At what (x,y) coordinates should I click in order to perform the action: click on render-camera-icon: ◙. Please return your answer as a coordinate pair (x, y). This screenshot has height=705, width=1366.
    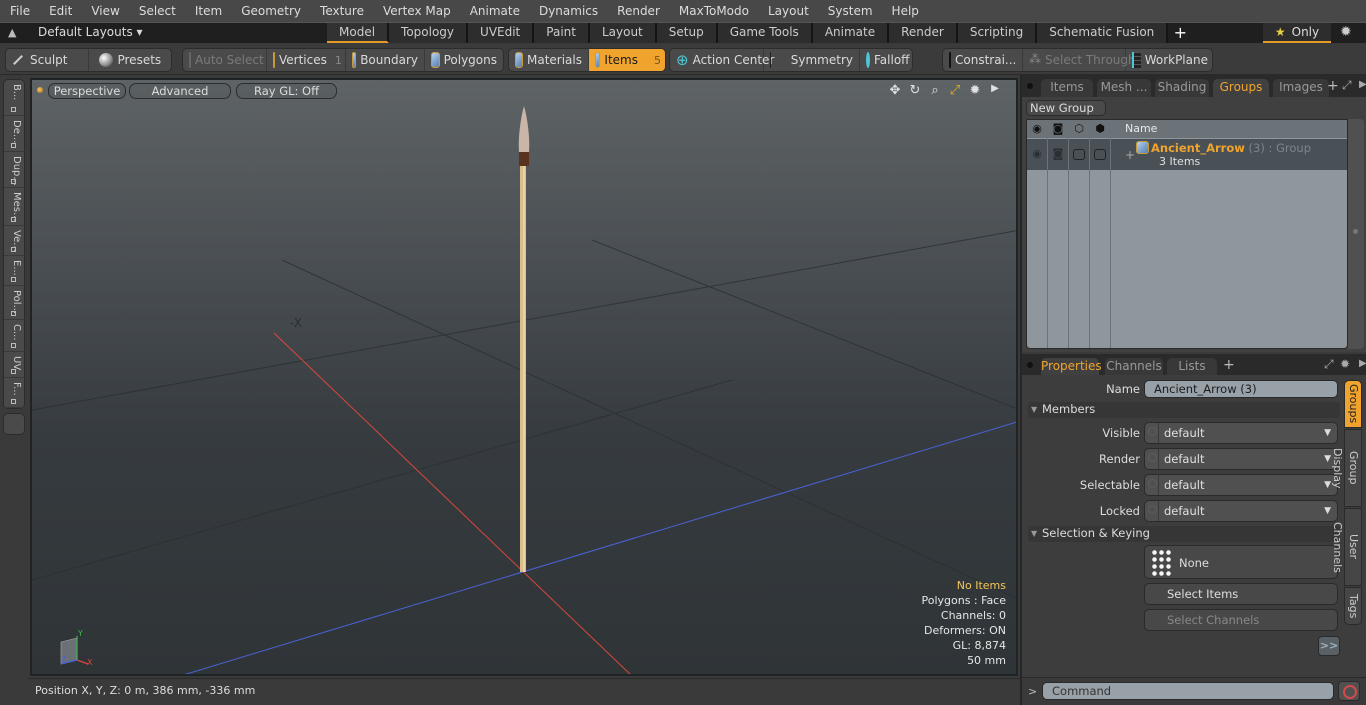
    Looking at the image, I should click on (1058, 128).